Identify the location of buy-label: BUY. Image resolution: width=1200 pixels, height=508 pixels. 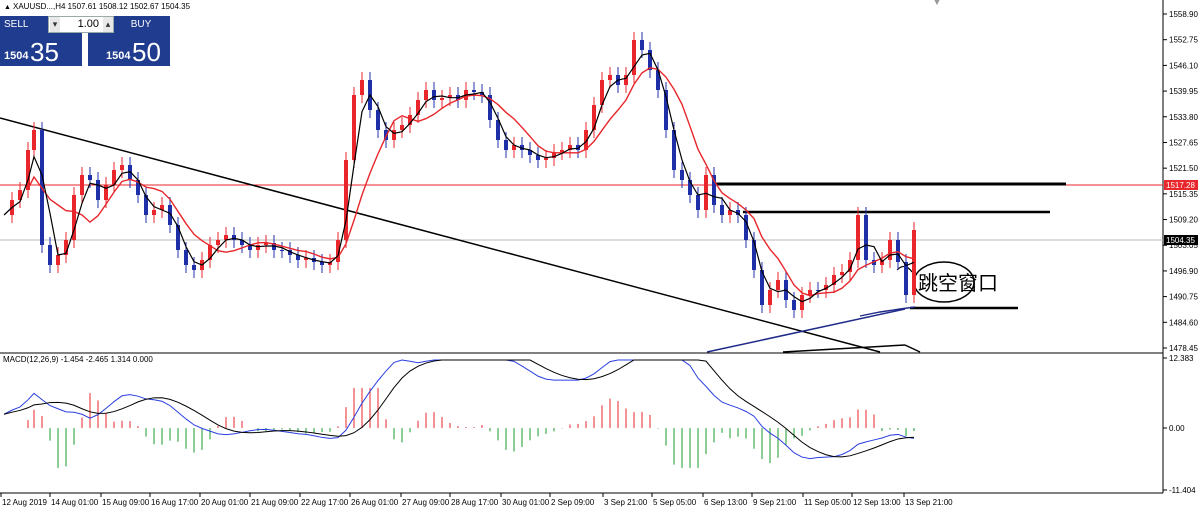
(141, 25).